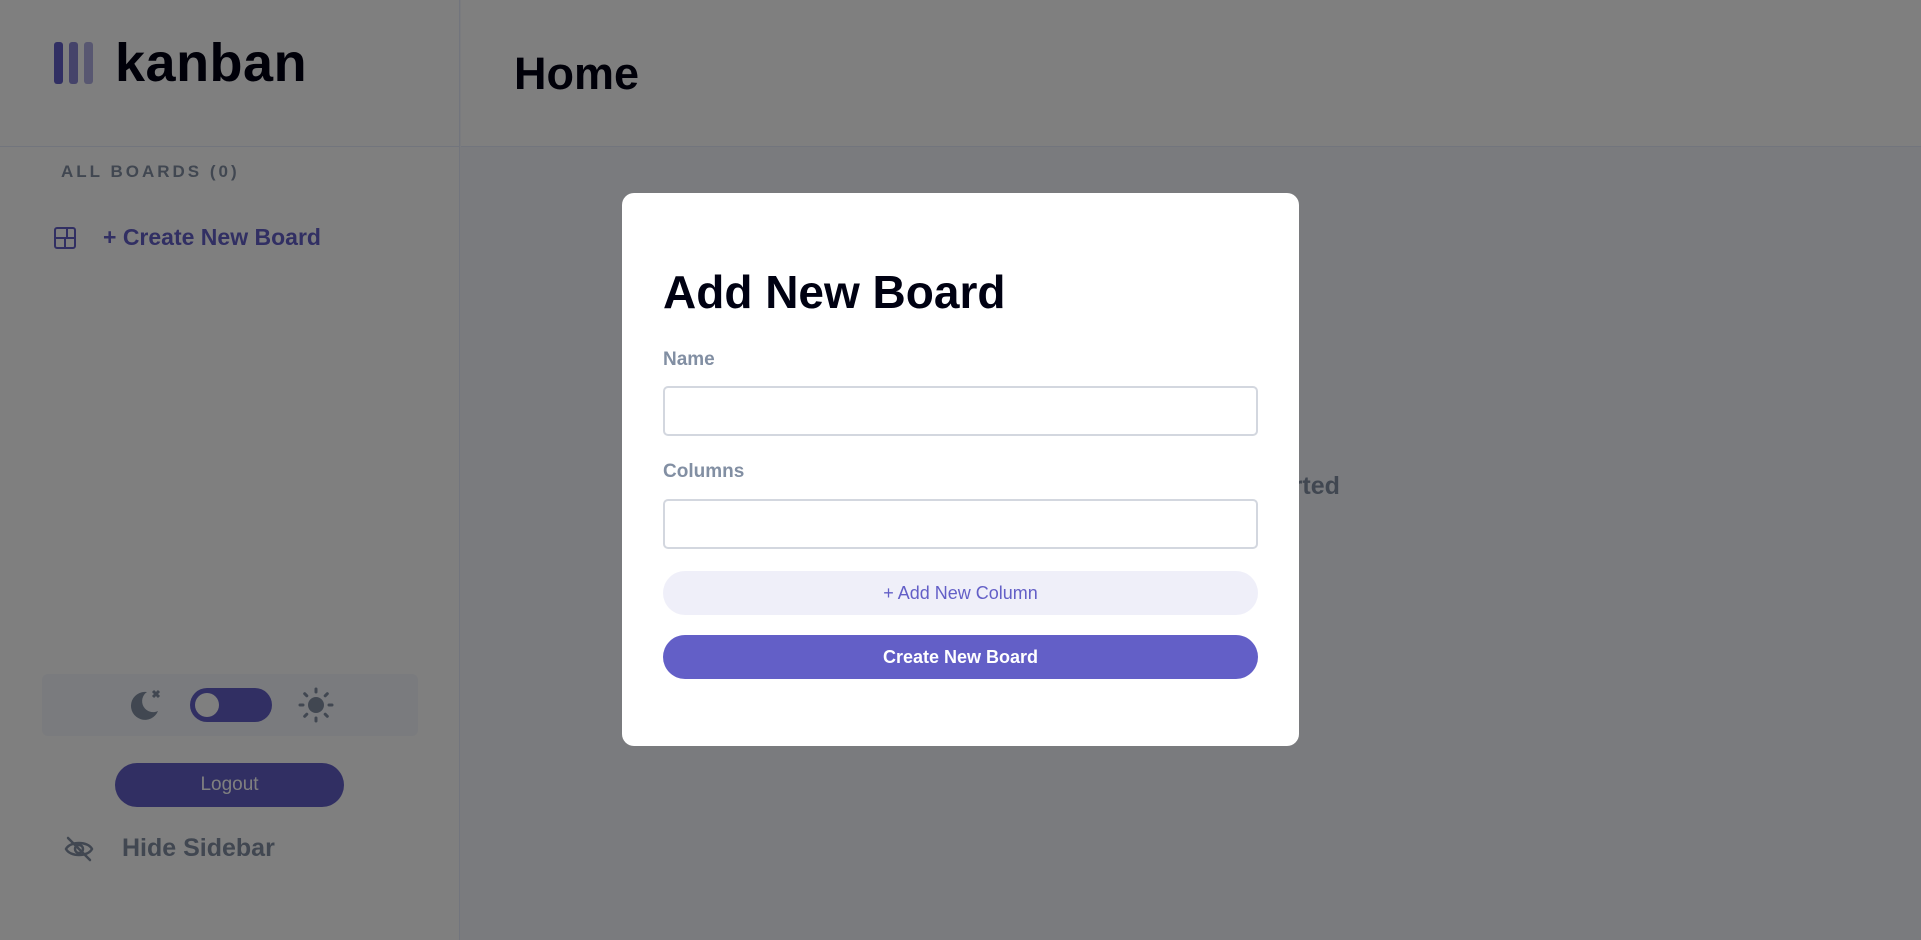 The image size is (1921, 940). Describe the element at coordinates (704, 471) in the screenshot. I see `columns-label: Columns` at that location.